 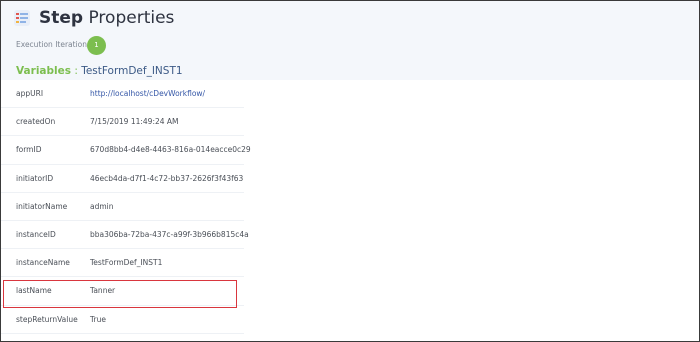 What do you see at coordinates (169, 234) in the screenshot?
I see `variable-value: bba306ba-72ba-437c-a99f-3b966b815c4a` at bounding box center [169, 234].